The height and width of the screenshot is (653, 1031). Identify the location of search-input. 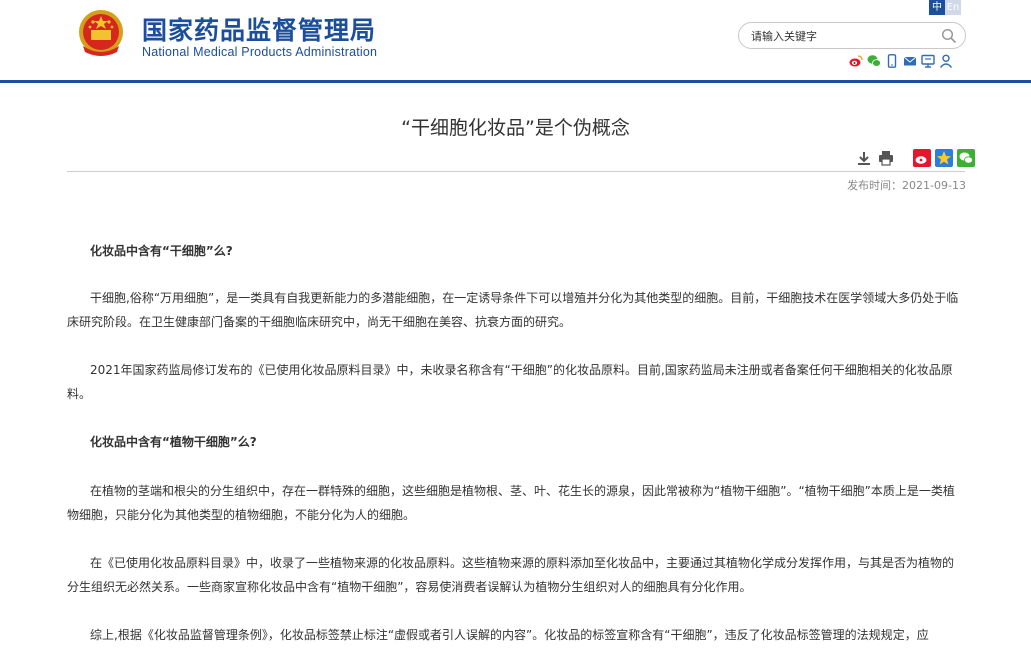
(841, 36).